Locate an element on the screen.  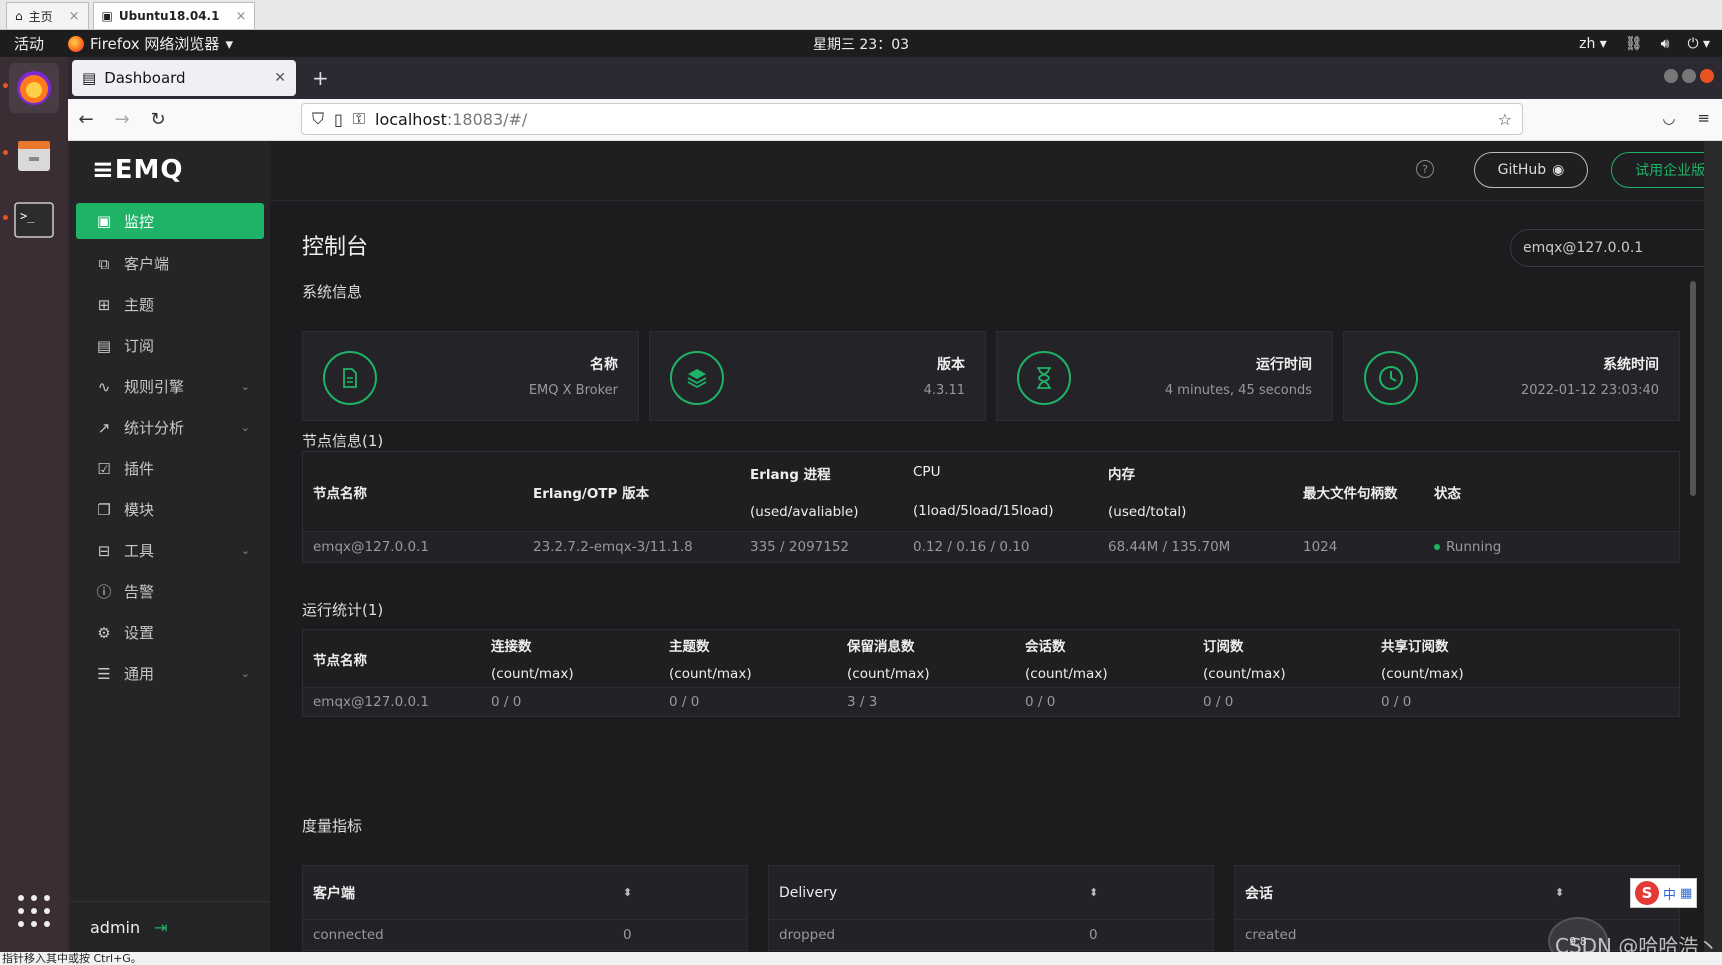
vm-tab-ubuntu: ▣ Ubuntu18.04.1 × is located at coordinates (174, 15).